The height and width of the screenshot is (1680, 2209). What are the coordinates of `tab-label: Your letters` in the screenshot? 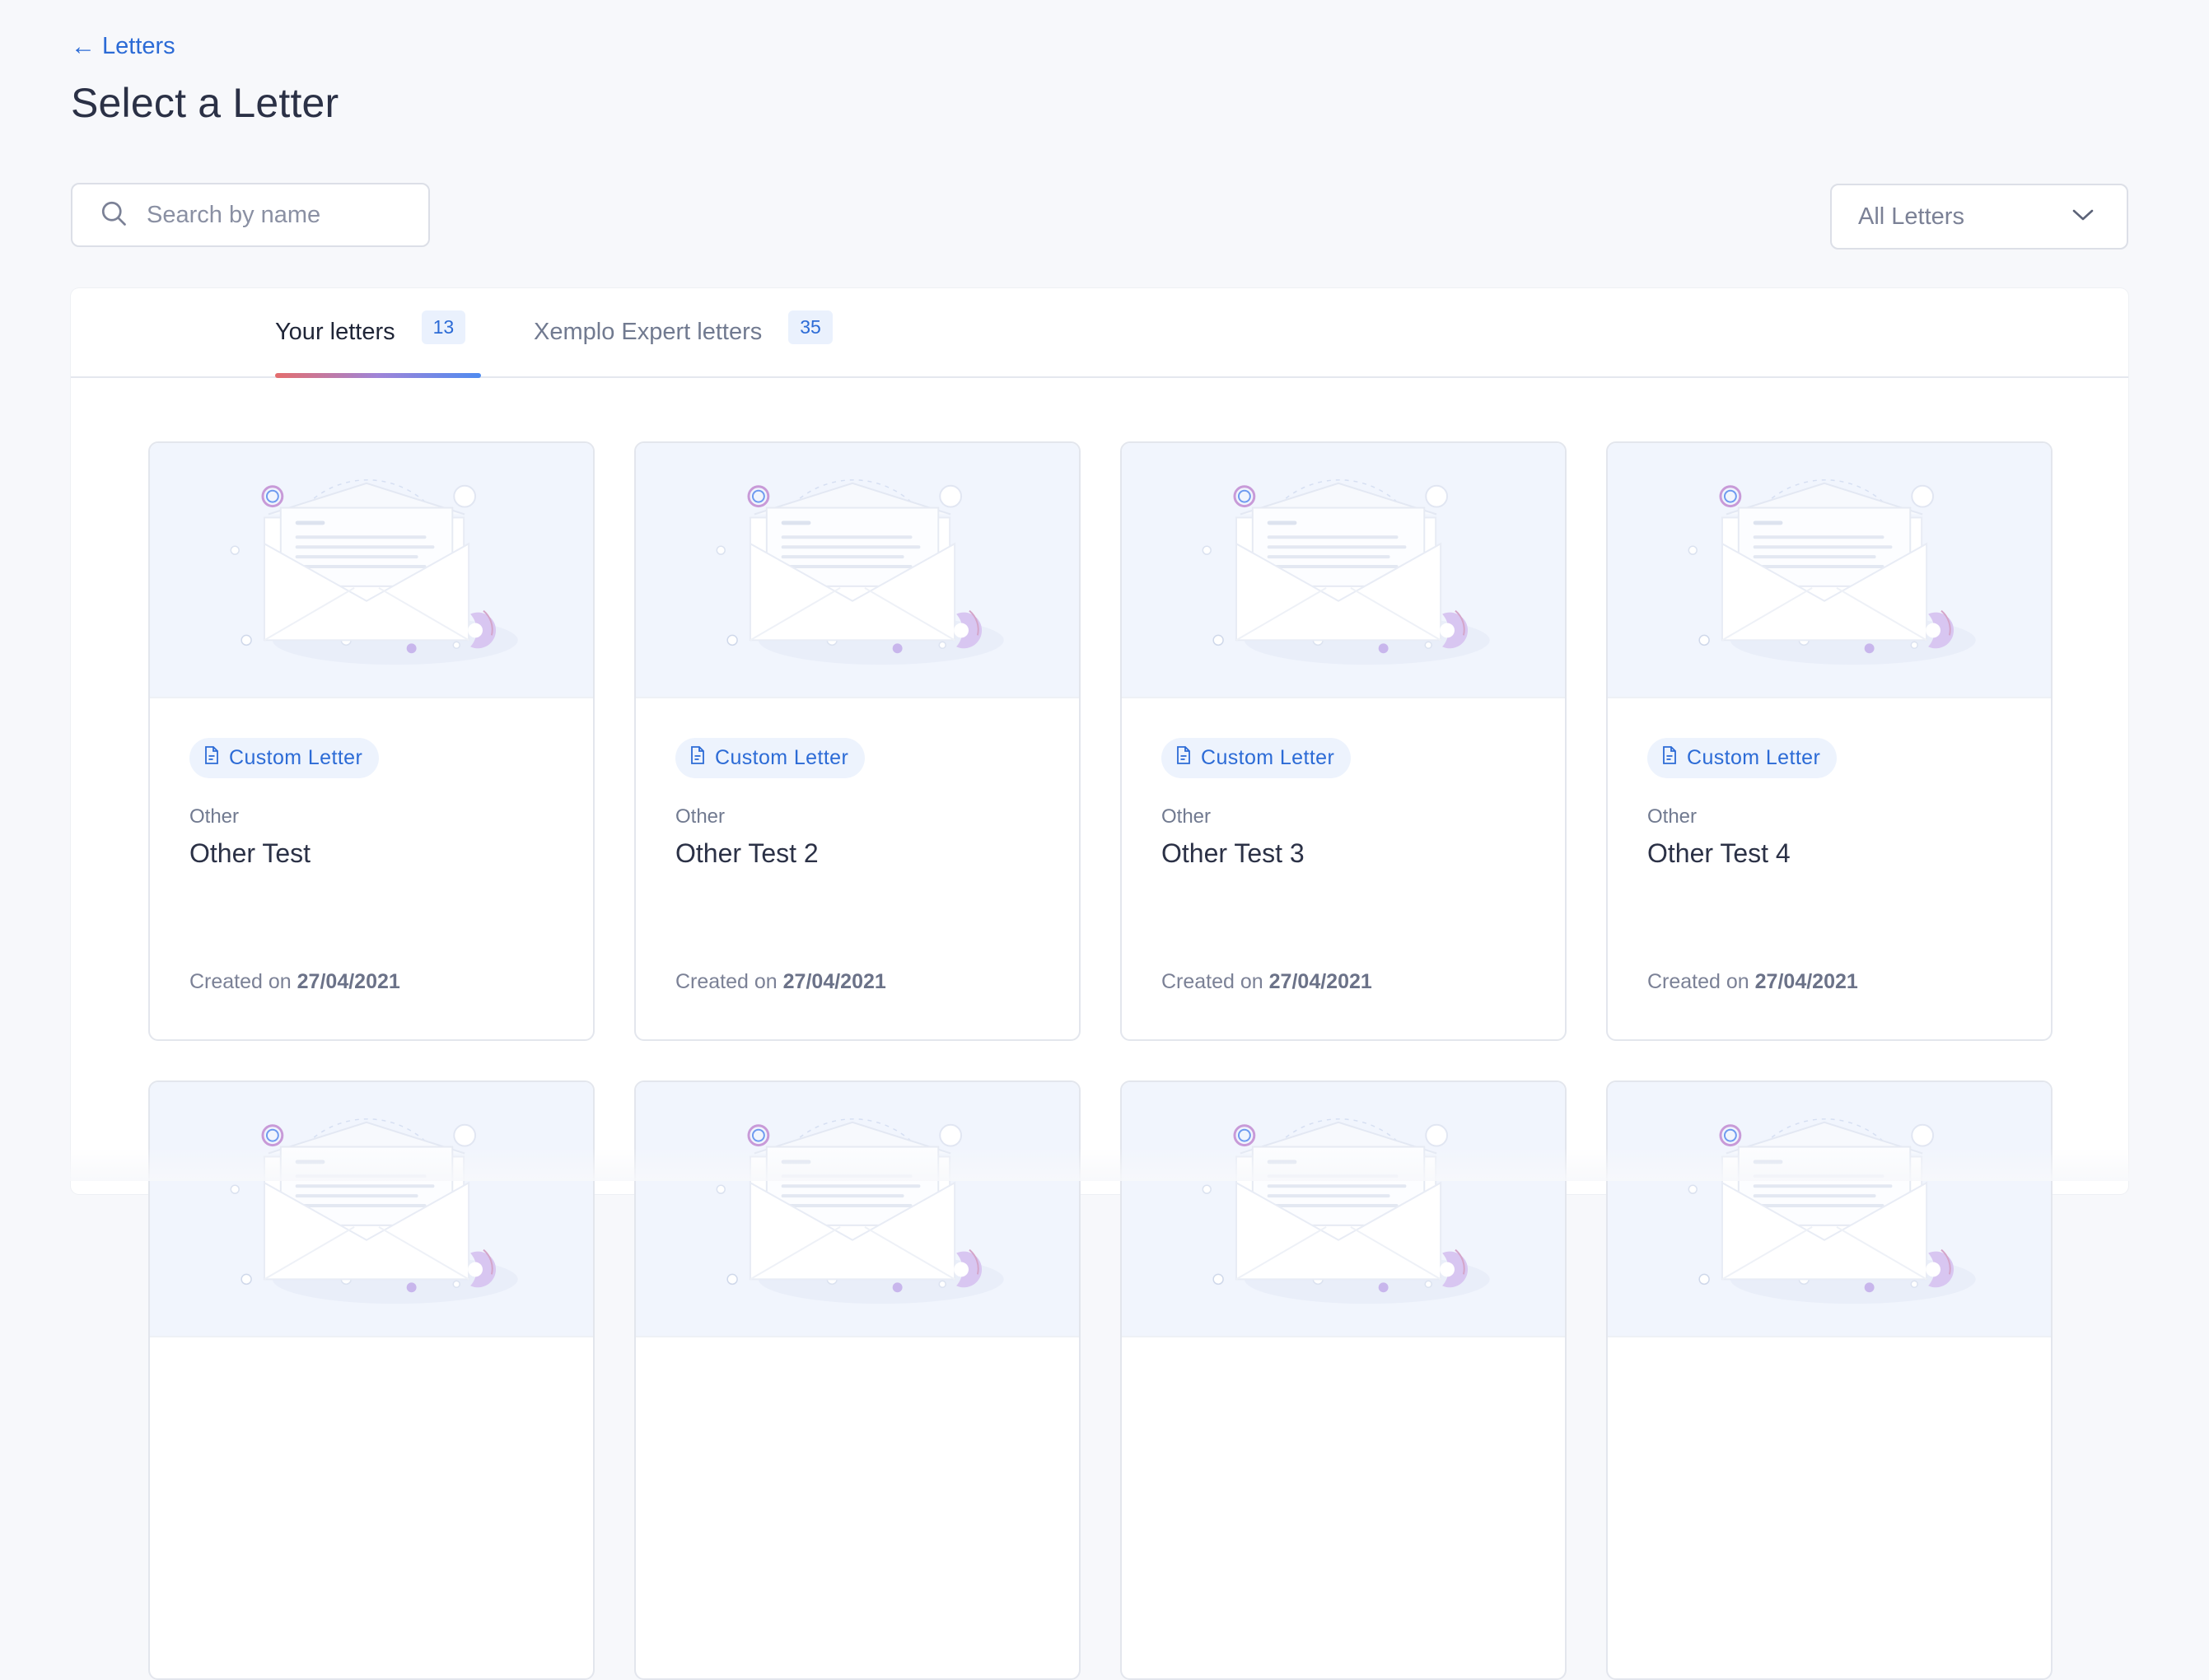 It's located at (335, 332).